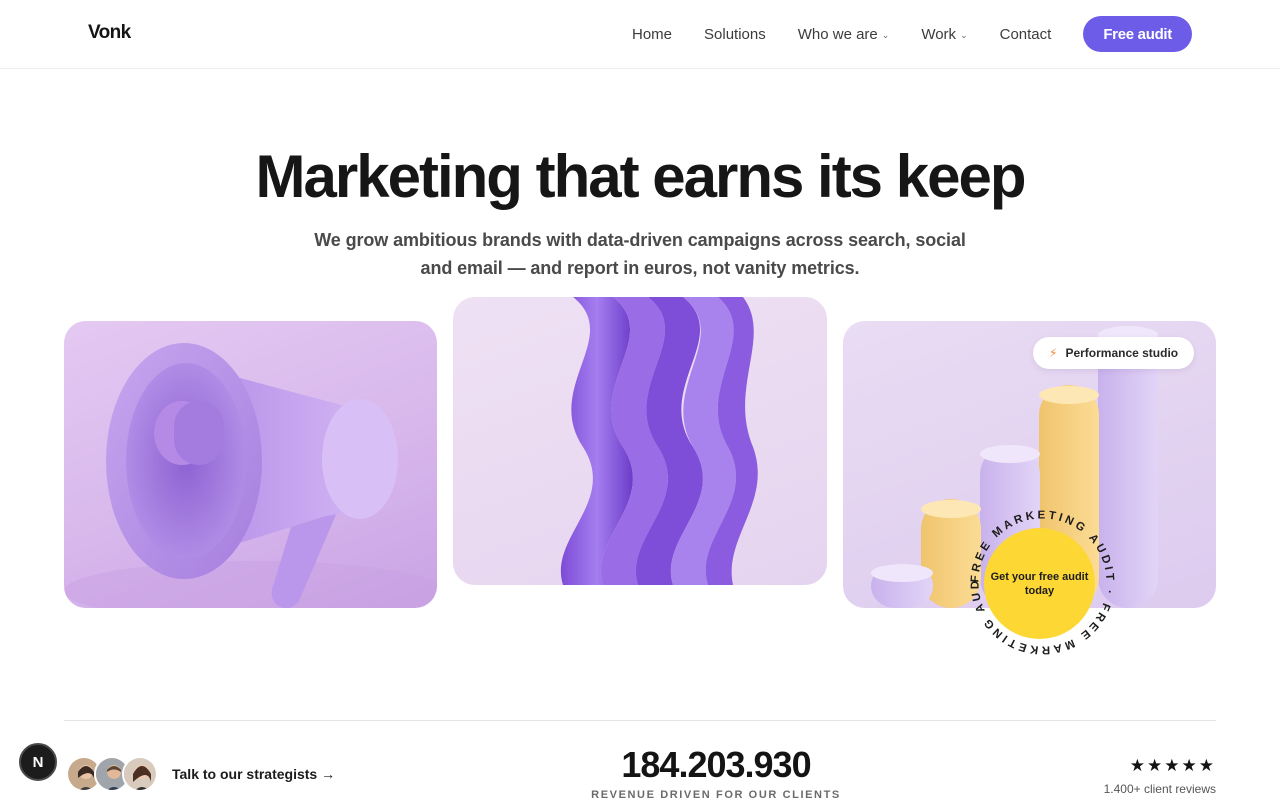  I want to click on nav-solutions: Solutions, so click(735, 34).